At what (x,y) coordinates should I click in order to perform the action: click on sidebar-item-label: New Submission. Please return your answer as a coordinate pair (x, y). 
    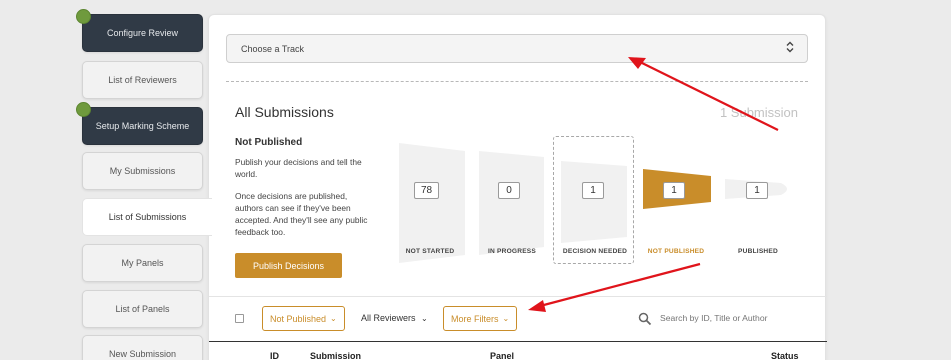
    Looking at the image, I should click on (142, 354).